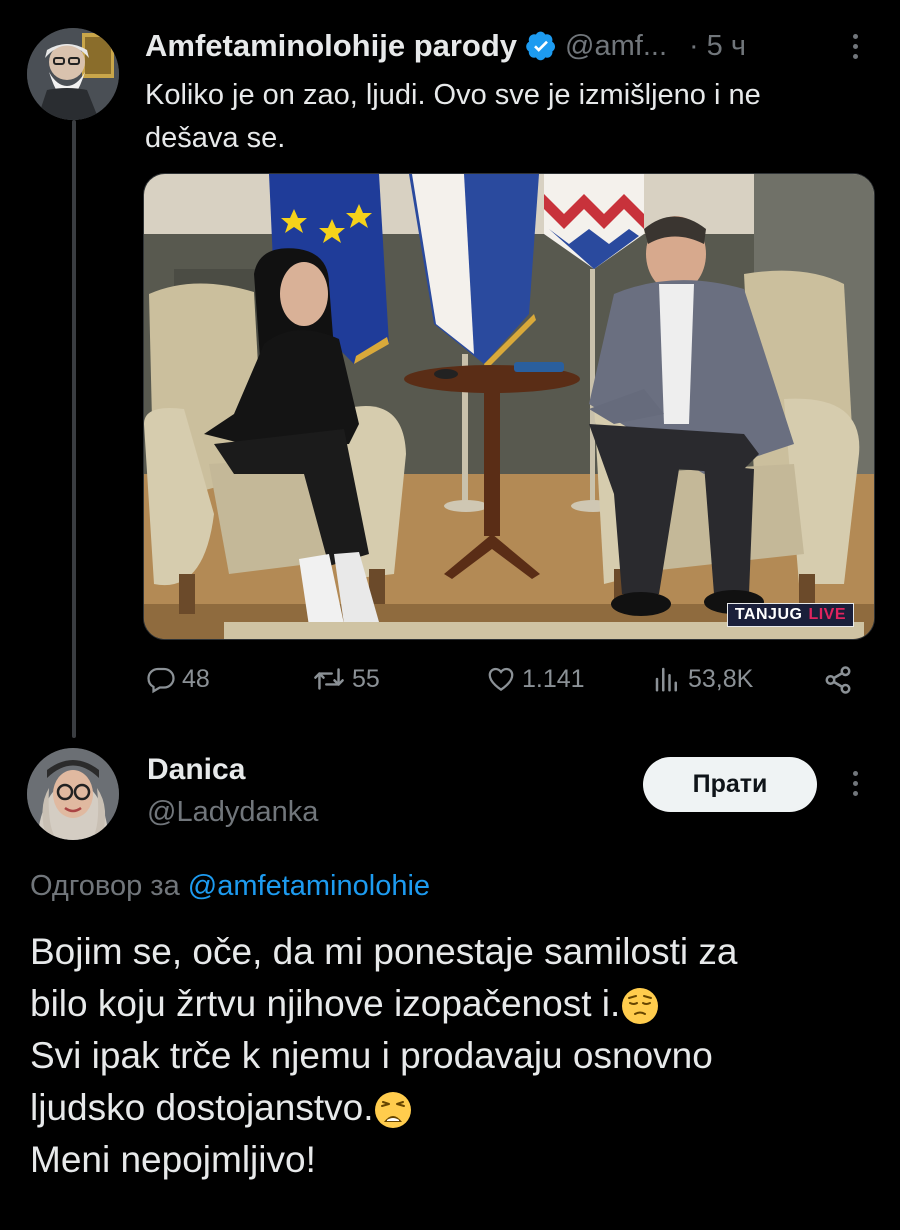 This screenshot has width=900, height=1230. I want to click on share-icon, so click(838, 680).